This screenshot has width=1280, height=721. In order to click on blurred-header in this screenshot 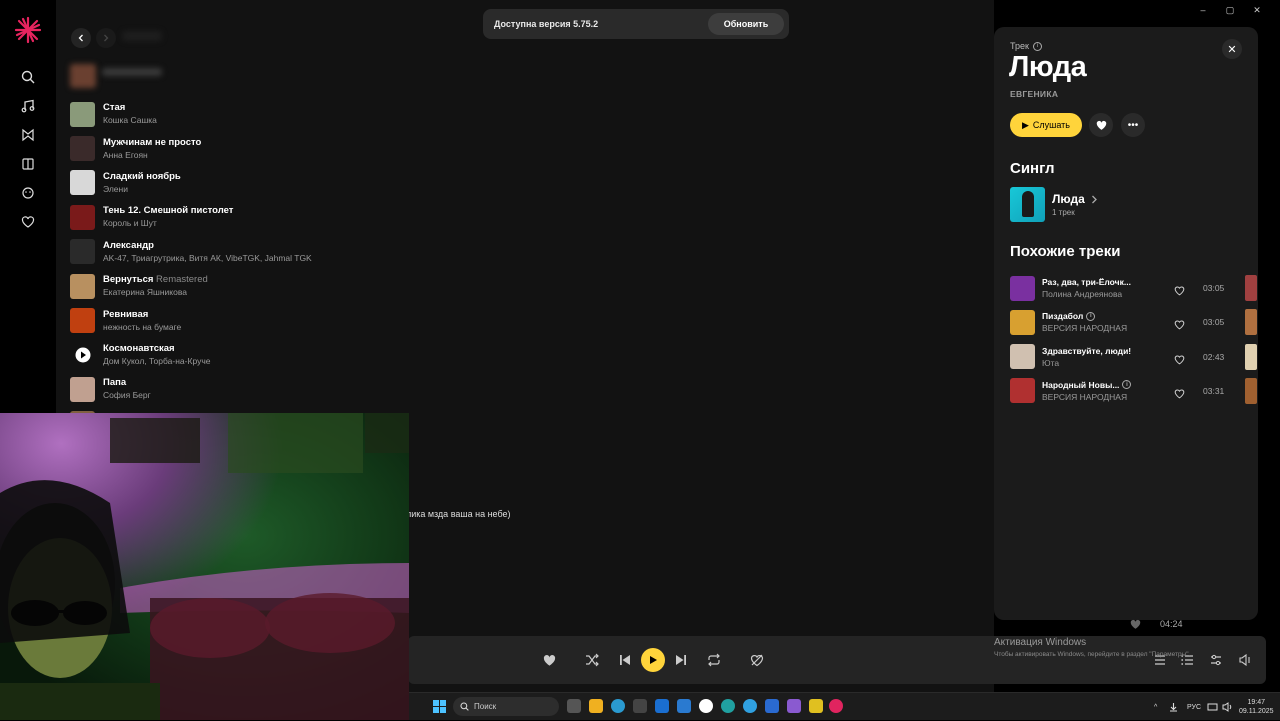, I will do `click(142, 36)`.